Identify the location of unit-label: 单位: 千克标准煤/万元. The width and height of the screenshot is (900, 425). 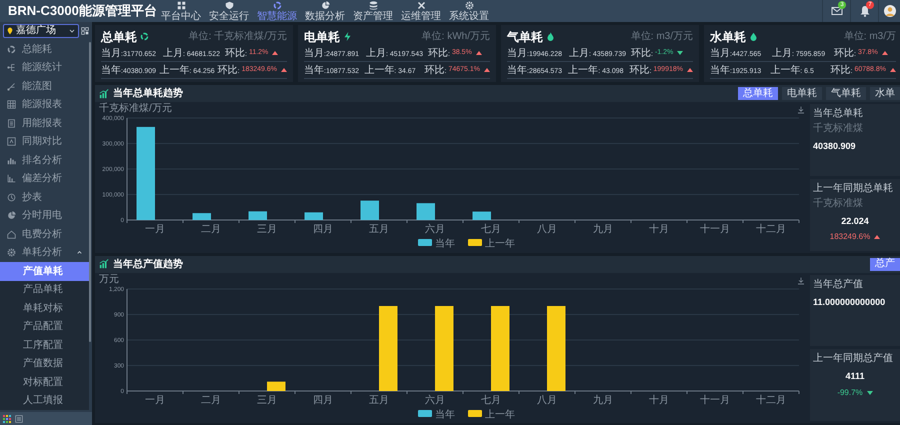
(237, 37).